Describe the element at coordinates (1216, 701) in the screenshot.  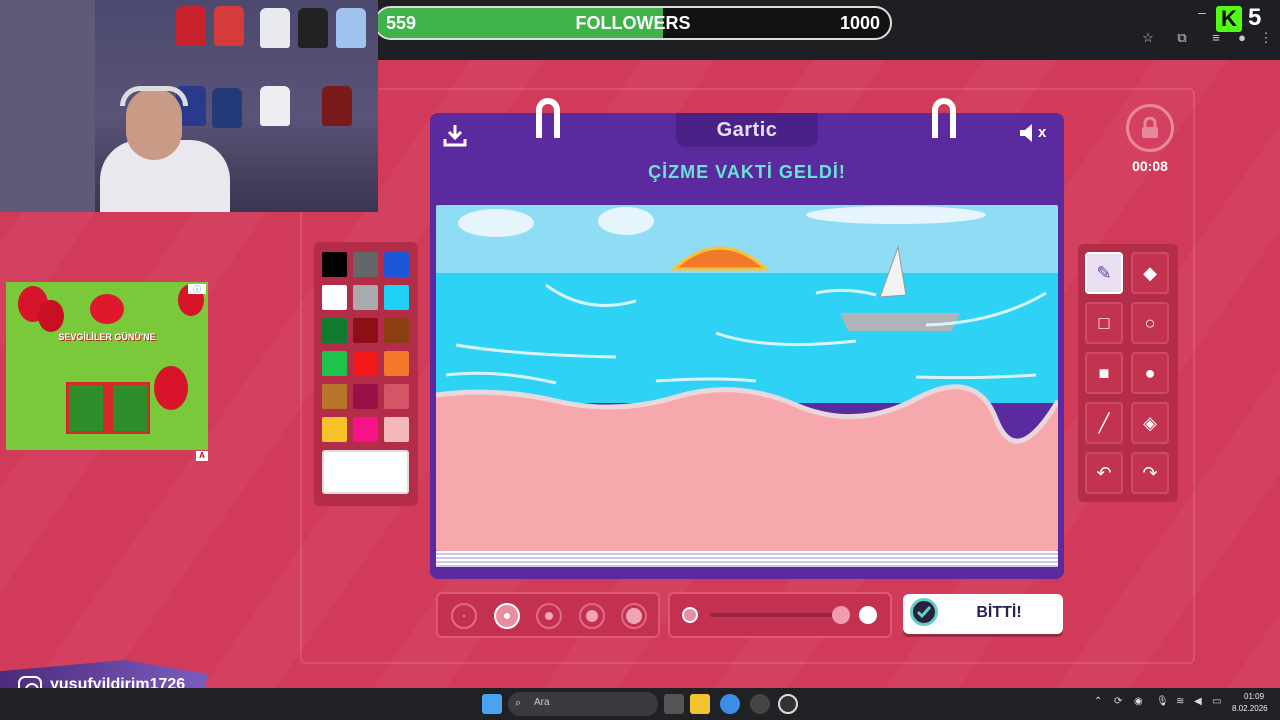
I see `battery-icon: ▭` at that location.